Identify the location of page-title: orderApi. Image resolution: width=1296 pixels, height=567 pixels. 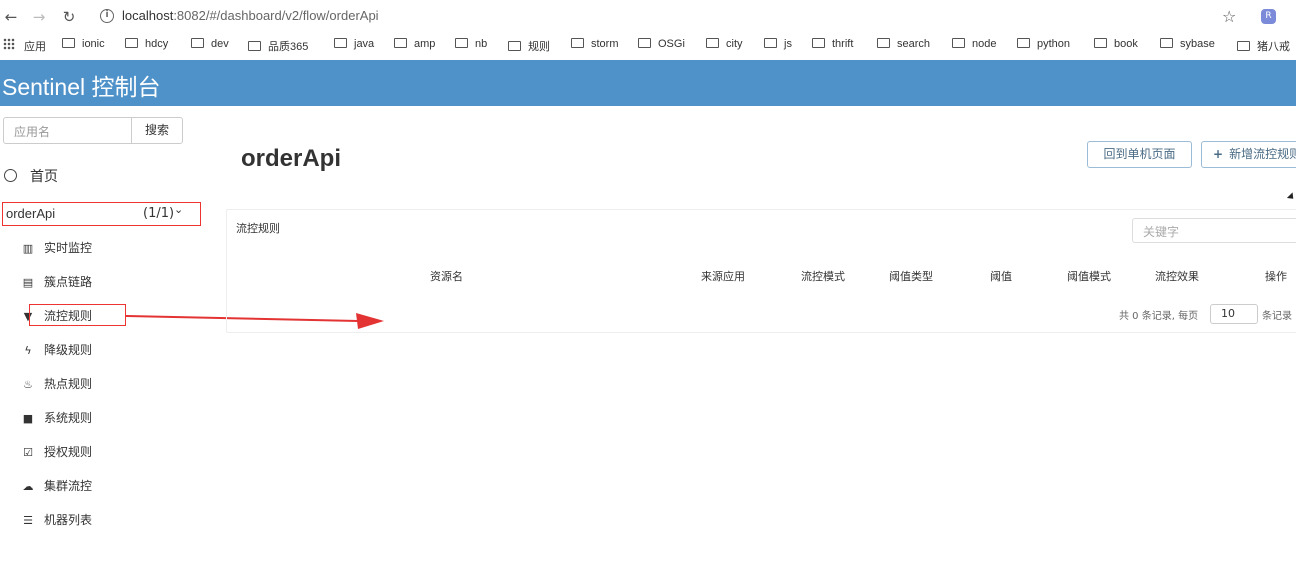
(291, 158).